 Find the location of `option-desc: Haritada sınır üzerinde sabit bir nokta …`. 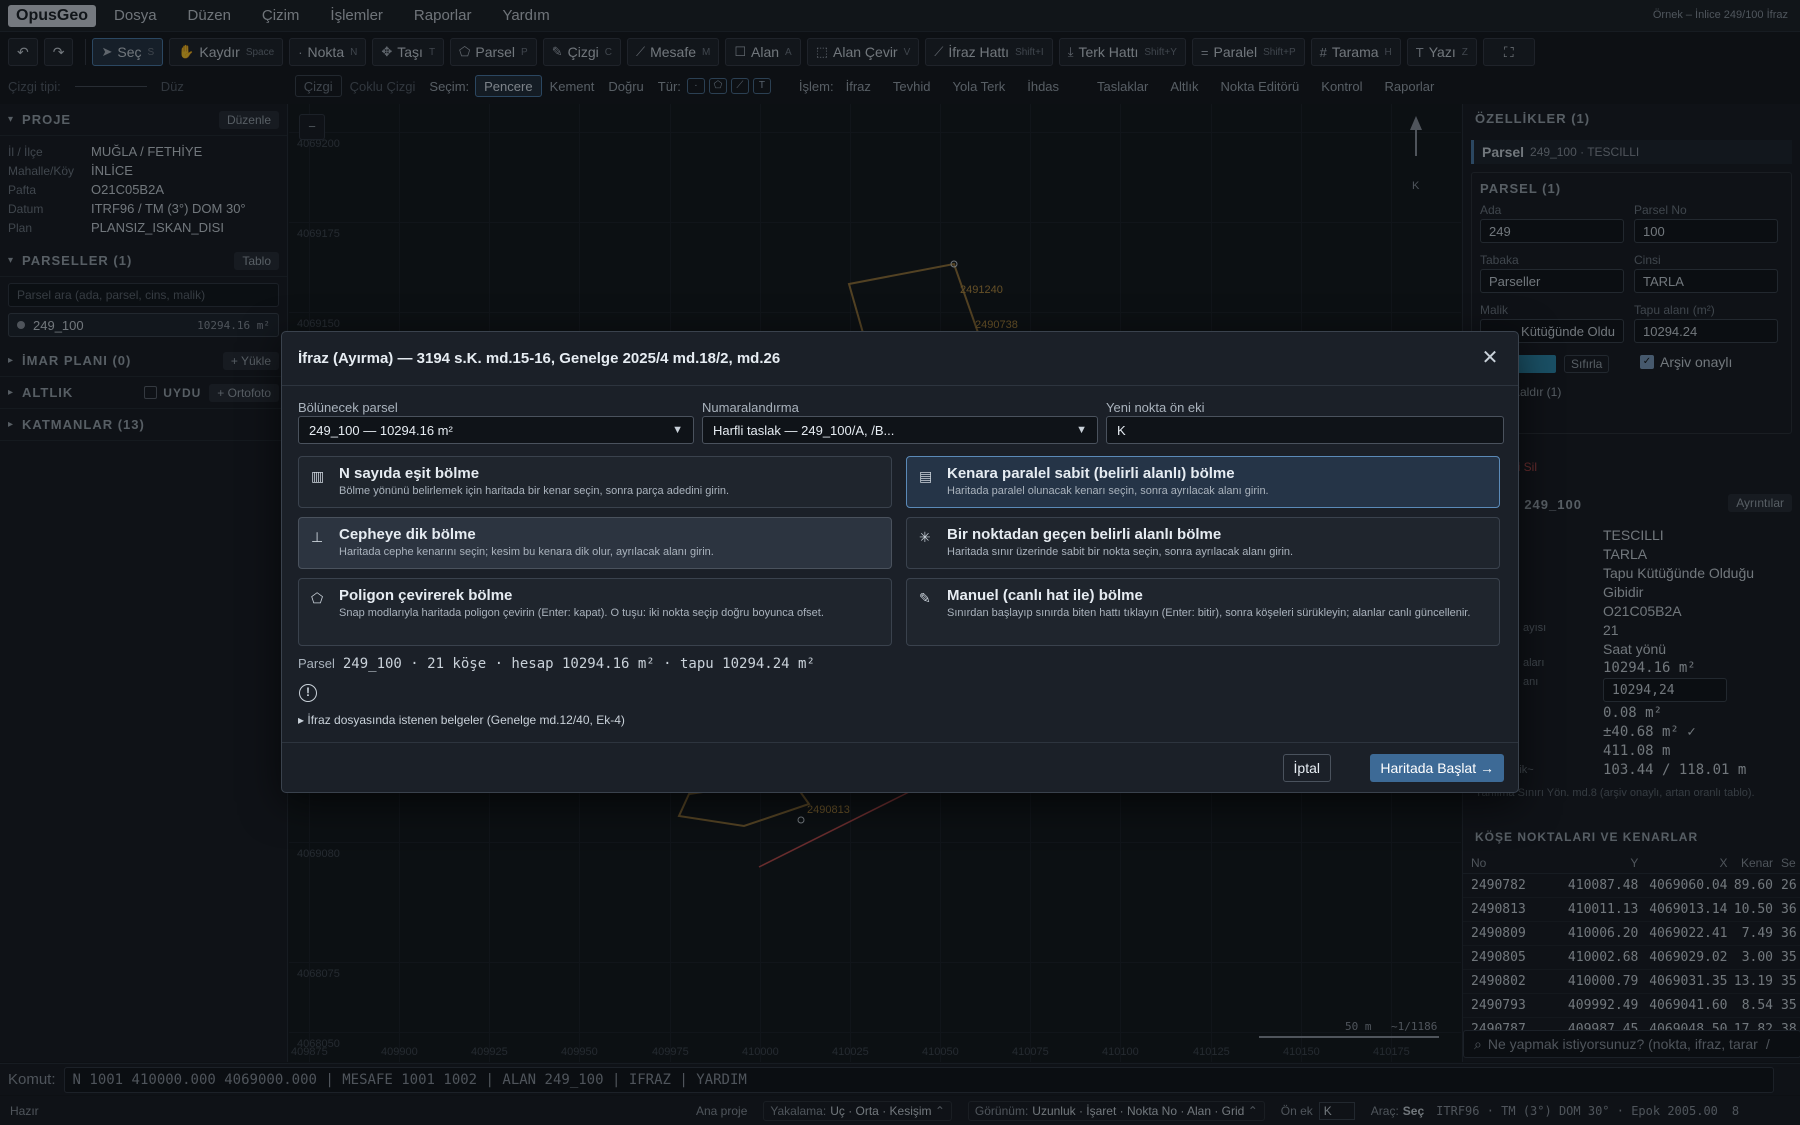

option-desc: Haritada sınır üzerinde sabit bir nokta … is located at coordinates (1120, 552).